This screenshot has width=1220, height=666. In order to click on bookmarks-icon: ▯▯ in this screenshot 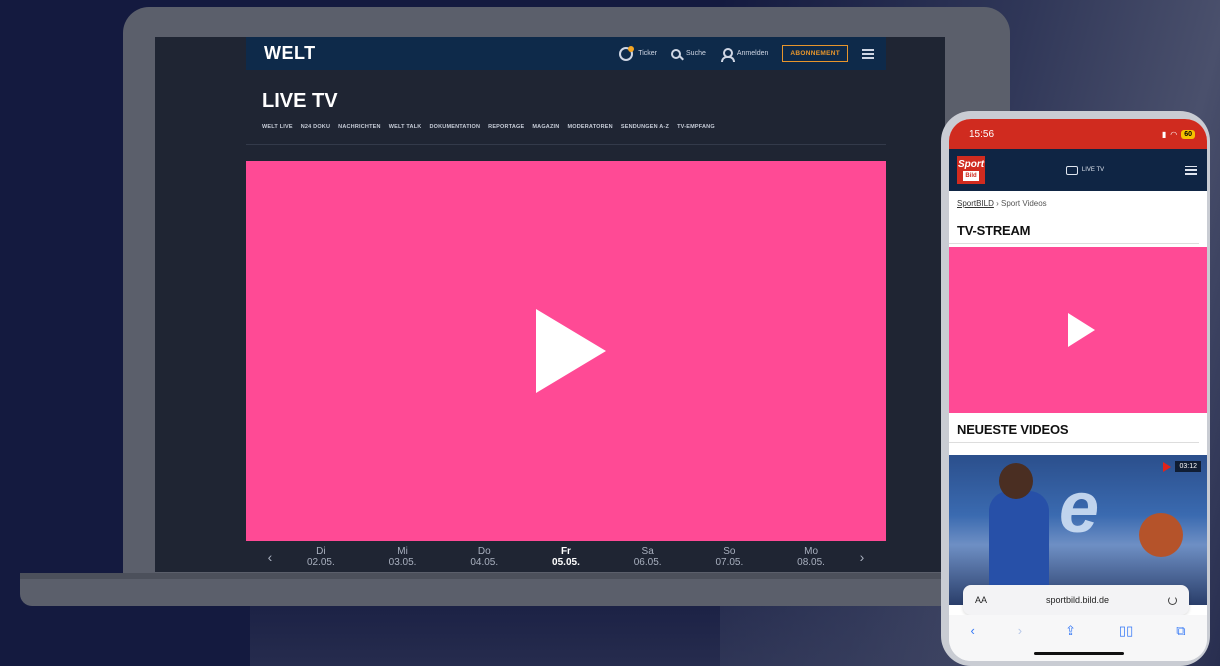, I will do `click(1126, 631)`.